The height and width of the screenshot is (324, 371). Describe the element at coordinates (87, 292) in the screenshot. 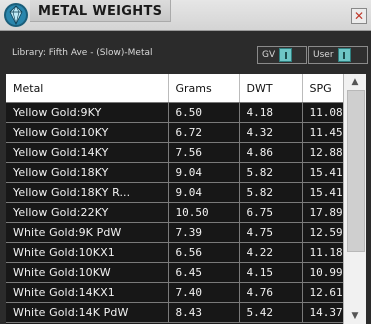

I see `metal-cell: White Gold:14KX1` at that location.